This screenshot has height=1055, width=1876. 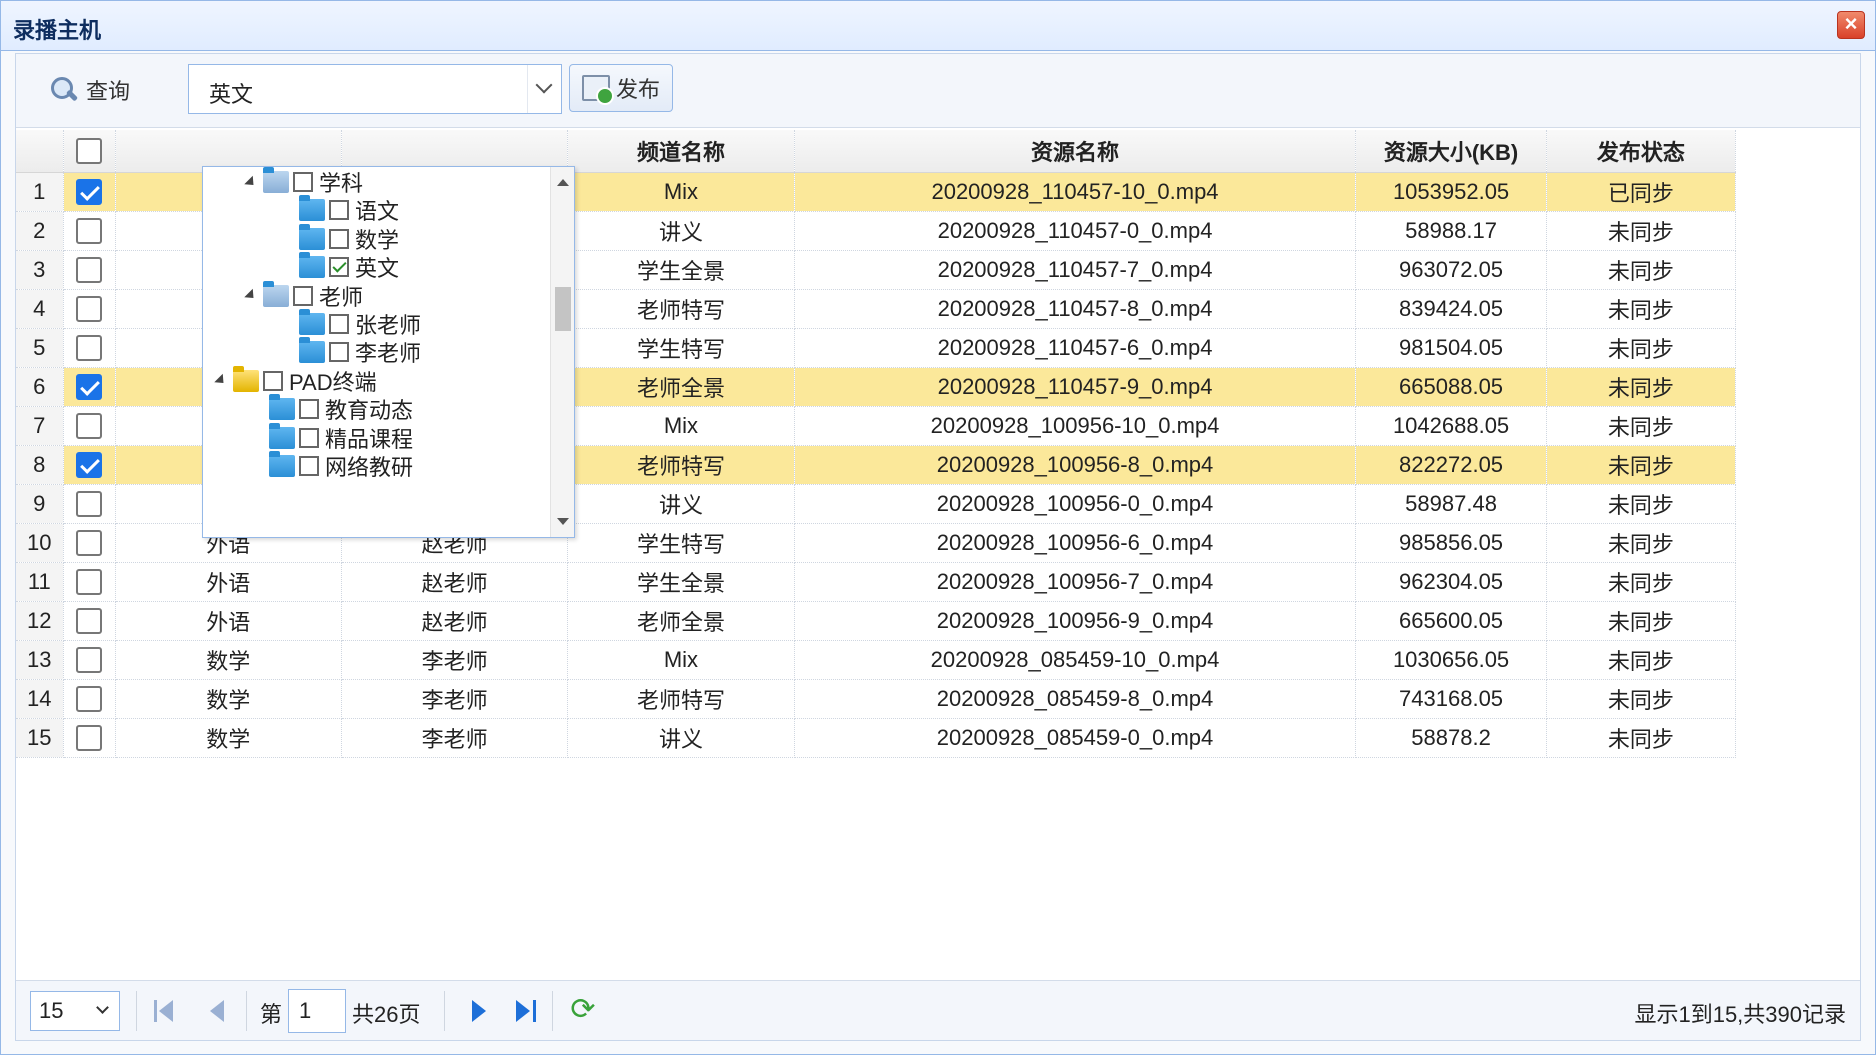 I want to click on status-header: 发布状态, so click(x=1641, y=151).